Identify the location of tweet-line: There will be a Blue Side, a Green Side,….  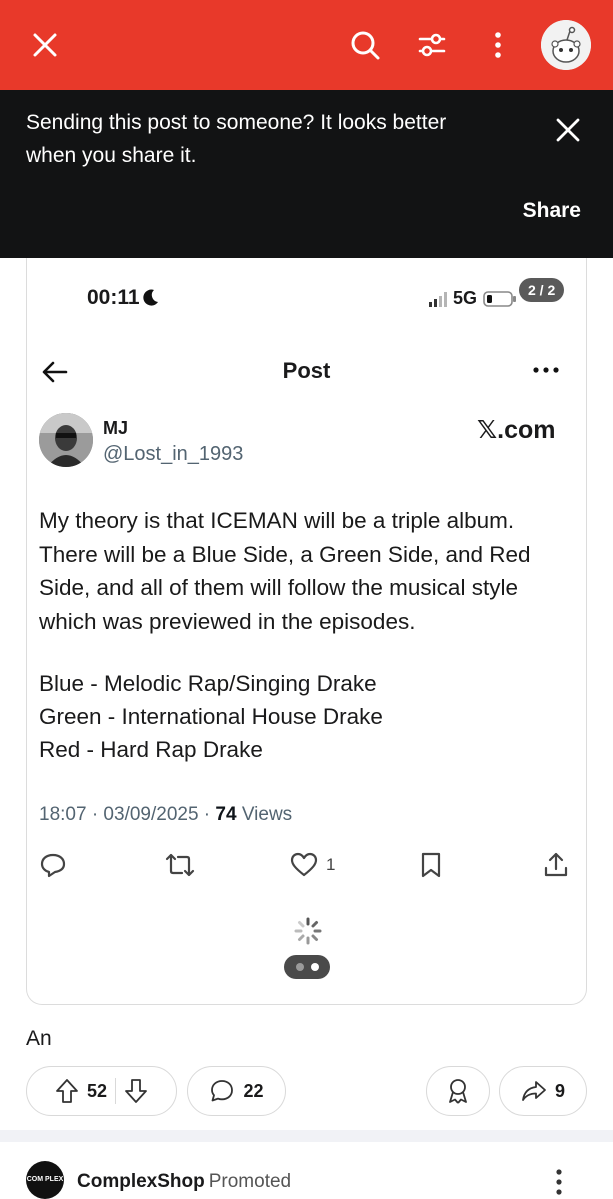
(285, 554).